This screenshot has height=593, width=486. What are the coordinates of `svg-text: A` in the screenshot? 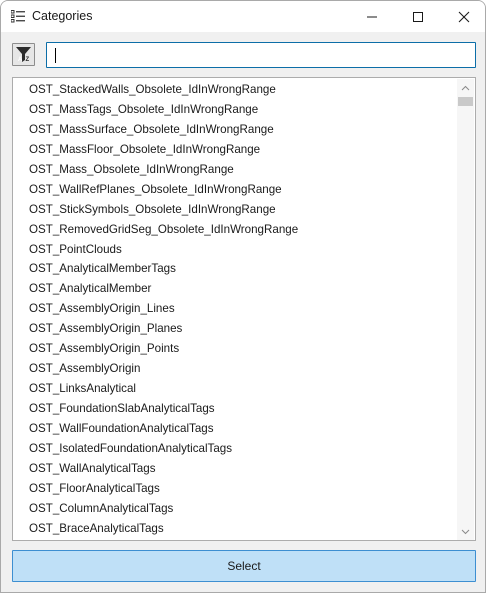 It's located at (20, 60).